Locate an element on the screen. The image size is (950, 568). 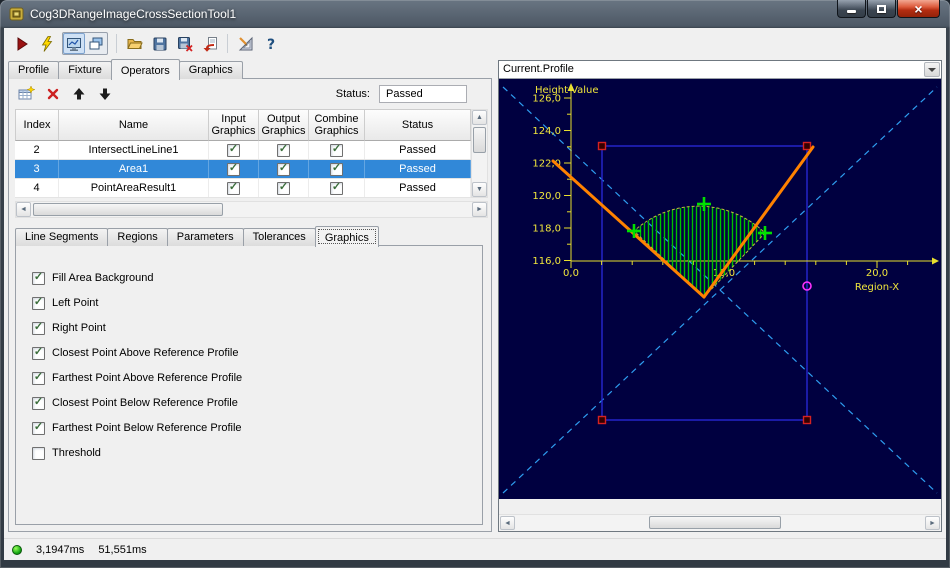
tab-label: Line Segments is located at coordinates (62, 237).